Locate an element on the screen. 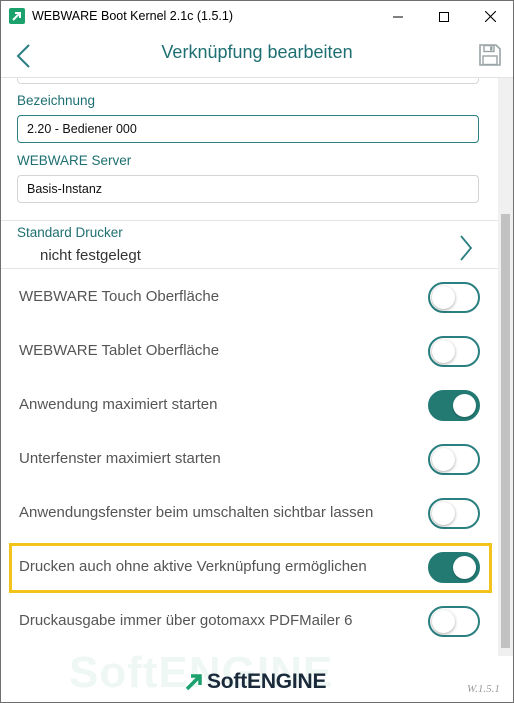  scrollbar-thumb is located at coordinates (505, 431).